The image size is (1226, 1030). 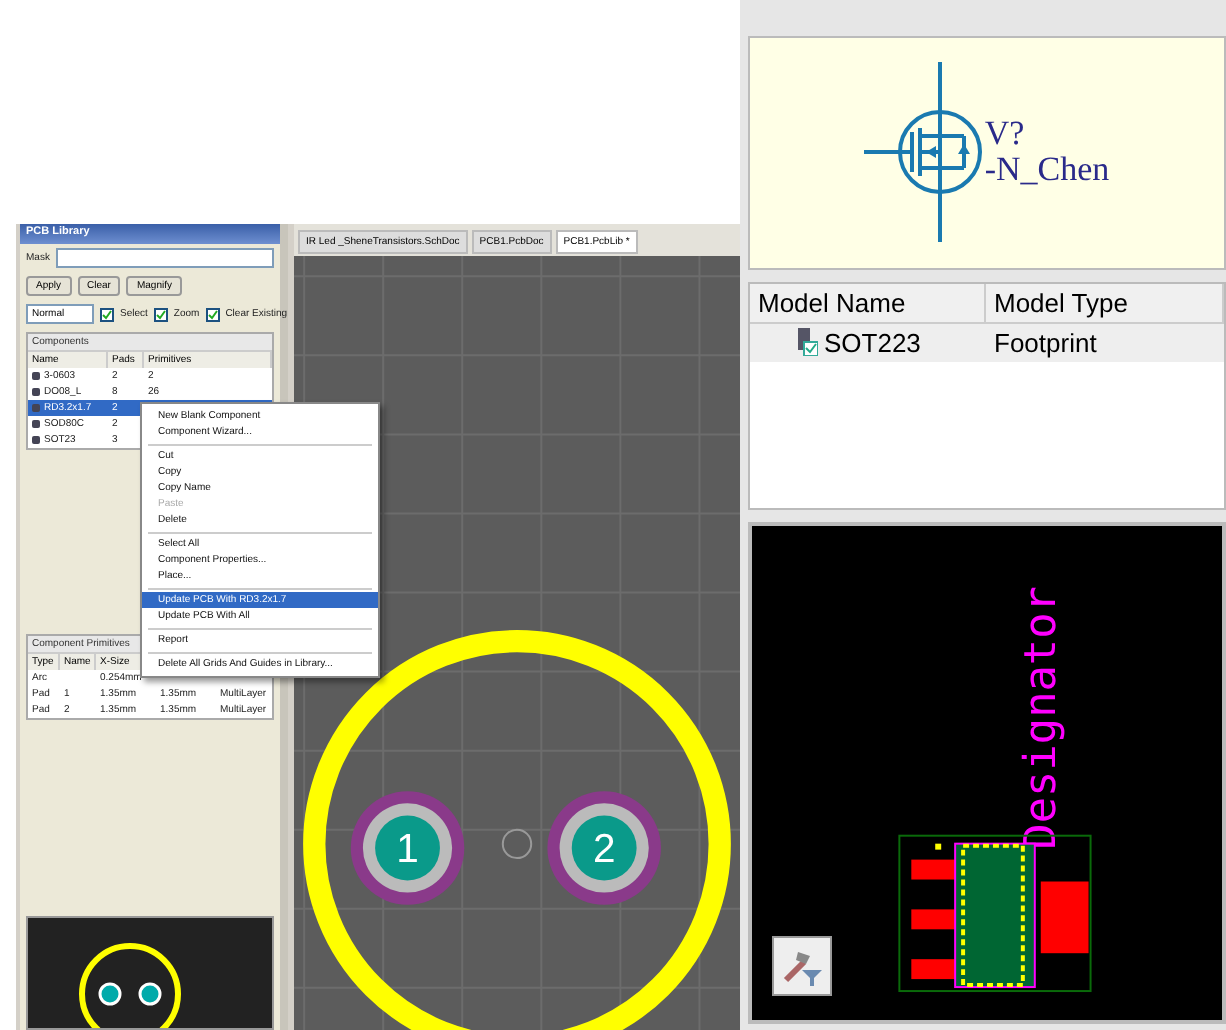 What do you see at coordinates (868, 303) in the screenshot?
I see `column-header: Model Name` at bounding box center [868, 303].